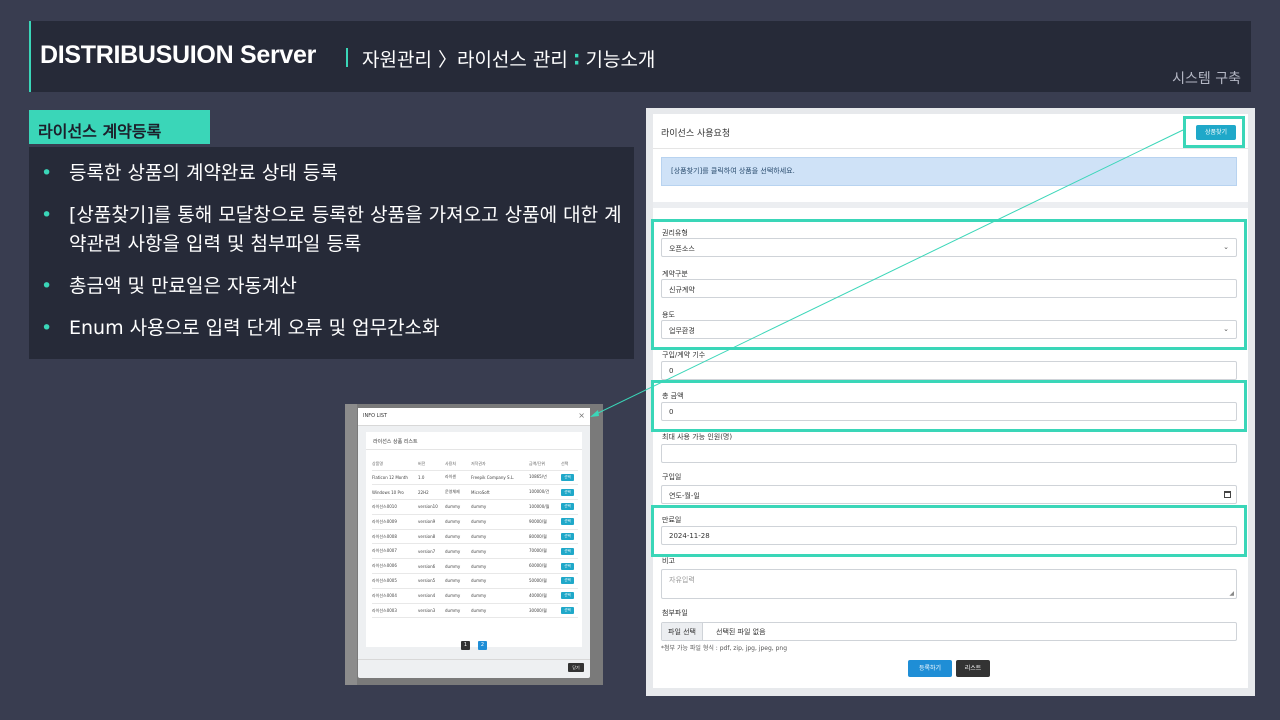 The image size is (1280, 720). I want to click on table-cell: MicroSoft, so click(500, 492).